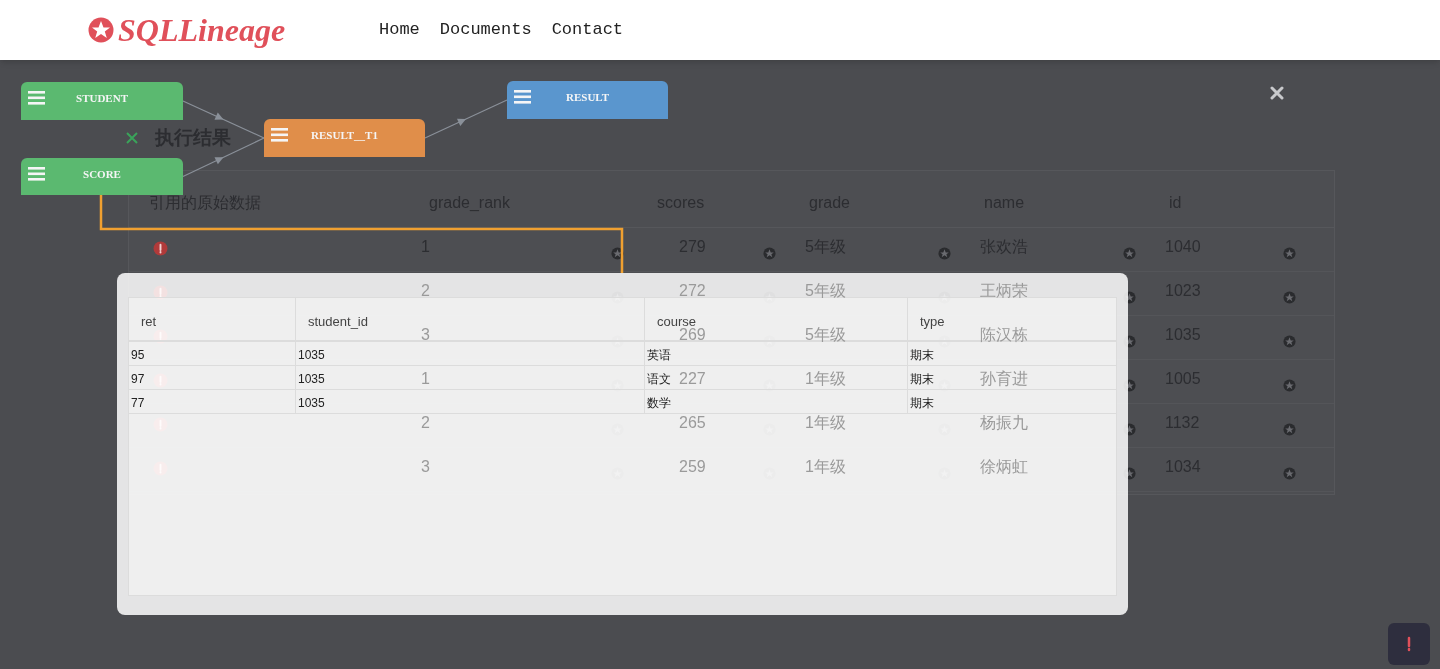 The height and width of the screenshot is (669, 1440). I want to click on table-cell-text: 孙育进, so click(1004, 379).